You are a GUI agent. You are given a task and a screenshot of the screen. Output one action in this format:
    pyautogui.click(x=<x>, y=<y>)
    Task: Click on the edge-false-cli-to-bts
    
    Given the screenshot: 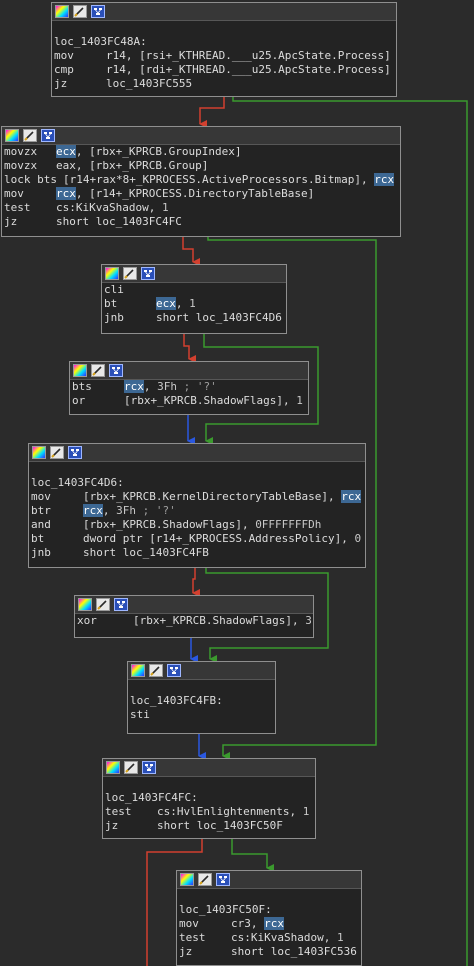 What is the action you would take?
    pyautogui.click(x=189, y=348)
    